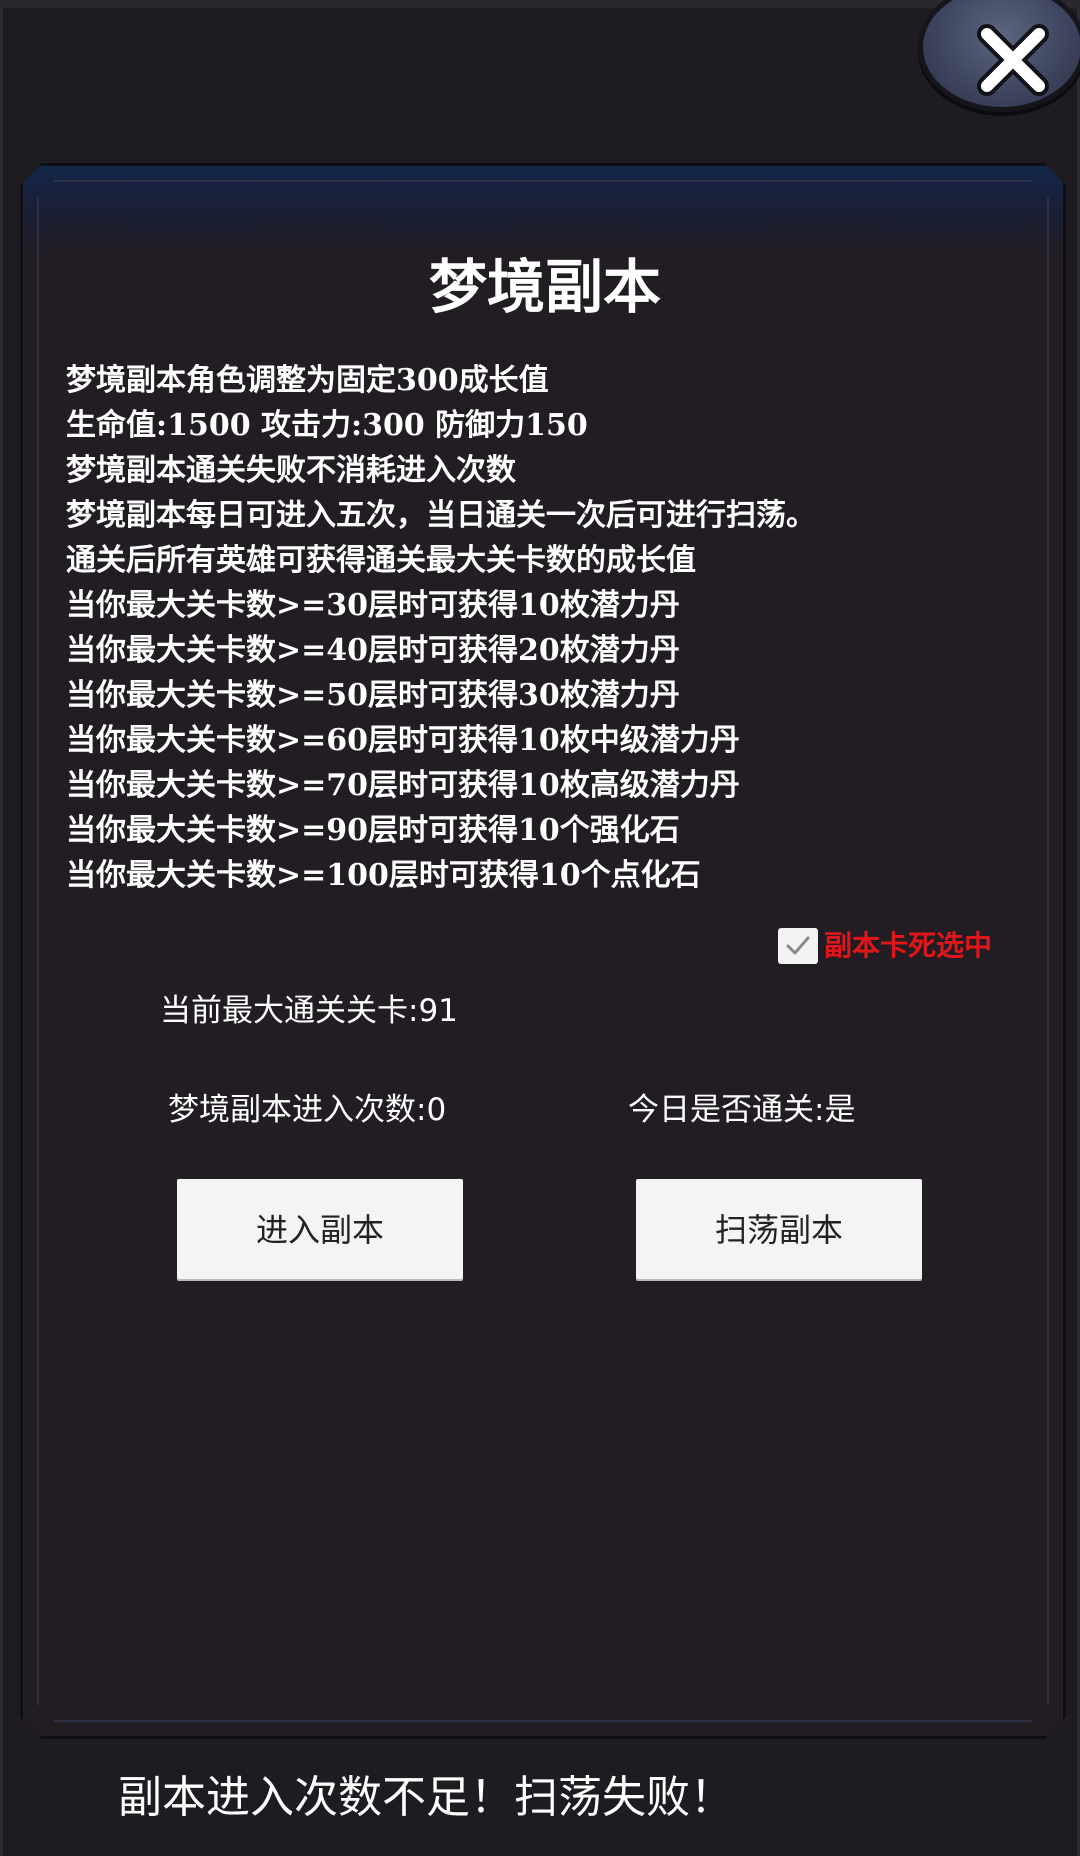 The width and height of the screenshot is (1080, 1856). Describe the element at coordinates (426, 1797) in the screenshot. I see `toast-message: 副本进入次数不足！扫荡失败！` at that location.